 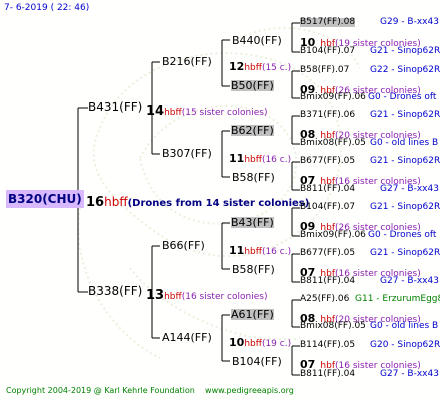 What do you see at coordinates (237, 66) in the screenshot?
I see `gen2-num-1: 12` at bounding box center [237, 66].